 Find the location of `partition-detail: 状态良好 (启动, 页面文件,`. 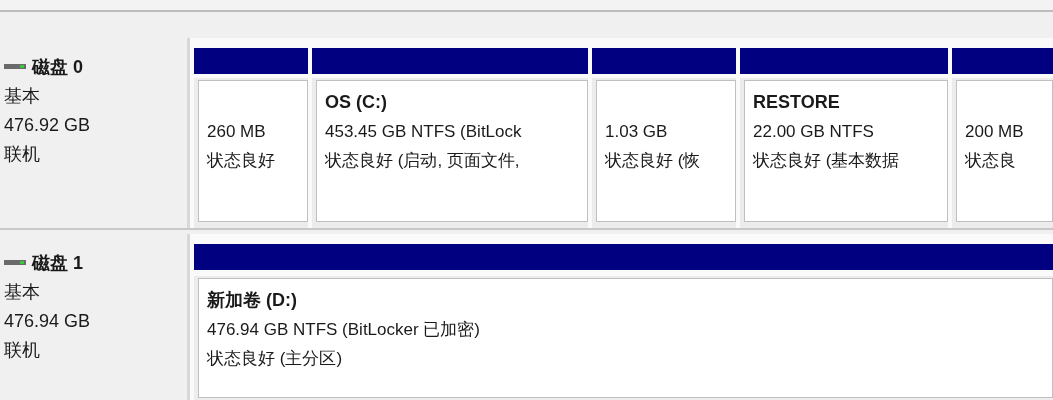

partition-detail: 状态良好 (启动, 页面文件, is located at coordinates (423, 161).